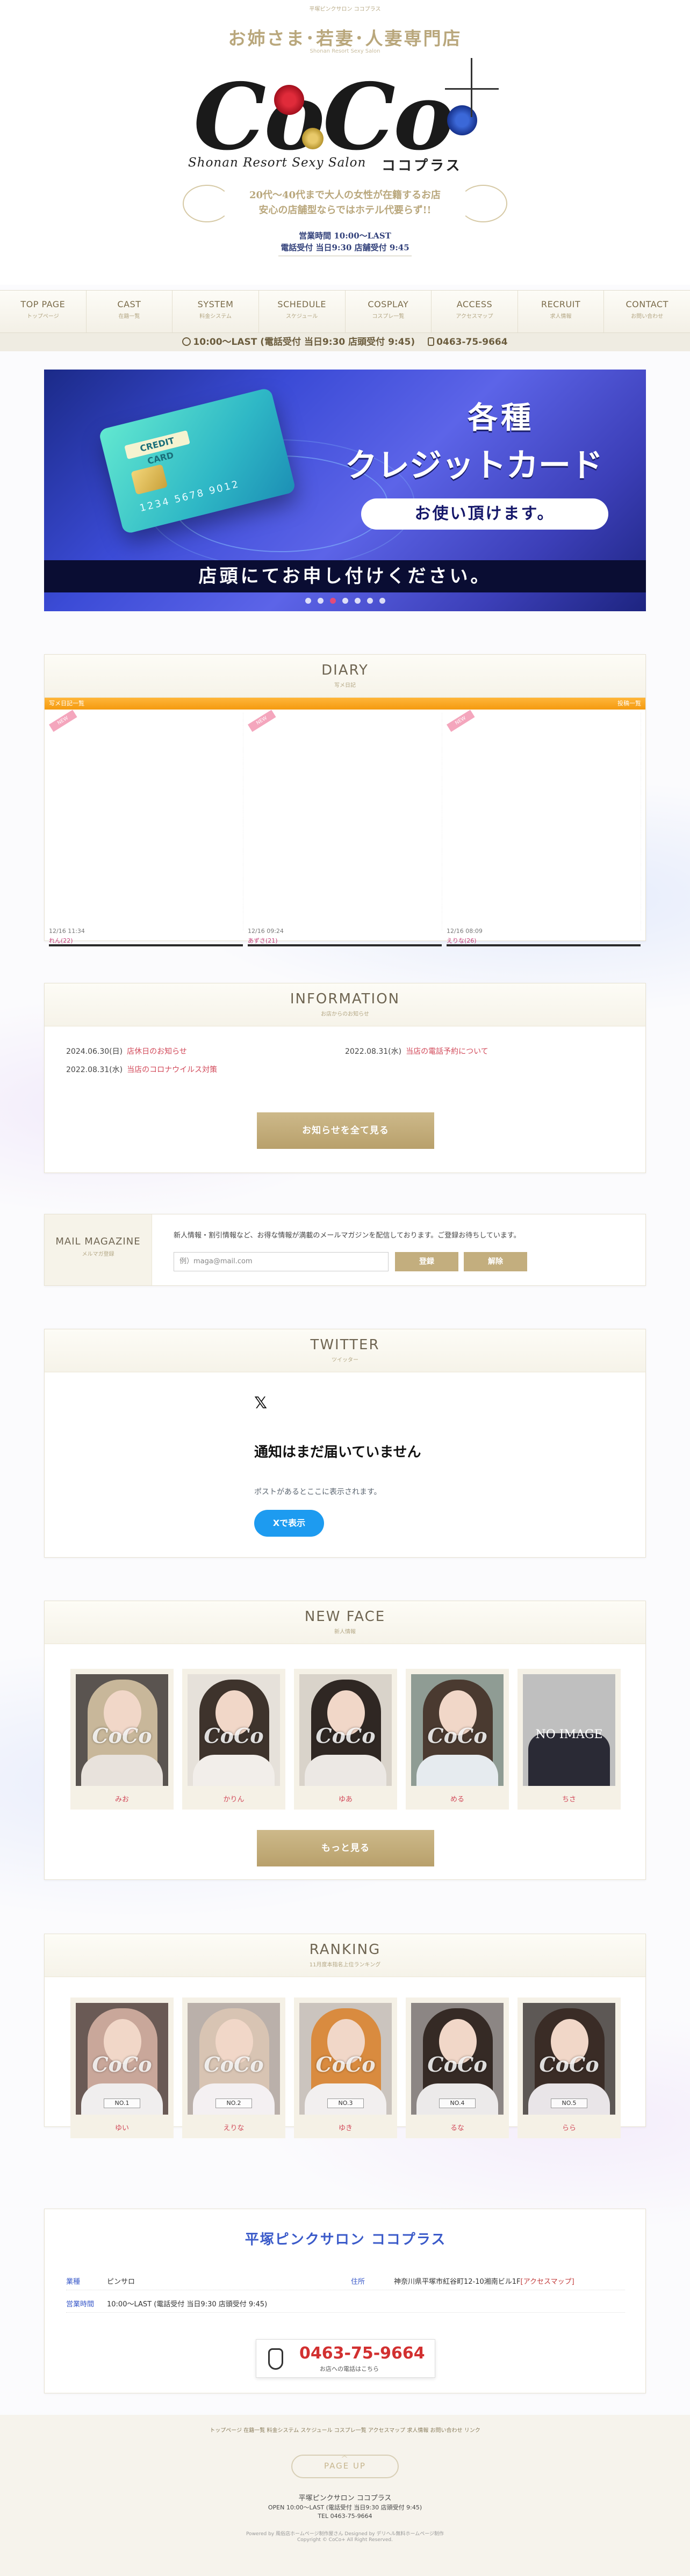 The width and height of the screenshot is (690, 2576). Describe the element at coordinates (561, 311) in the screenshot. I see `nav-item-recruit: RECRUIT 求人情報` at that location.